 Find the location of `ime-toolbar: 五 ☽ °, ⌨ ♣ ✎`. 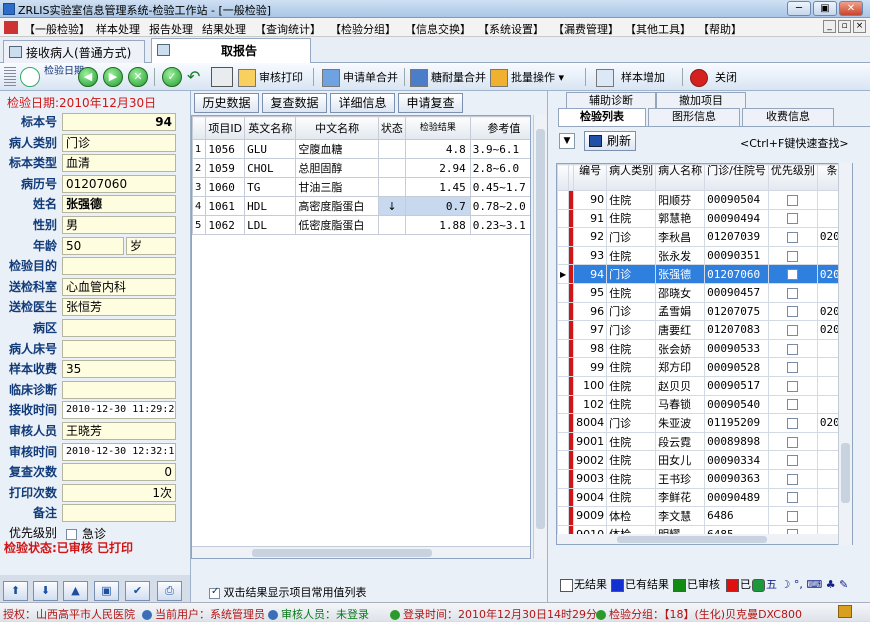

ime-toolbar: 五 ☽ °, ⌨ ♣ ✎ is located at coordinates (800, 585).